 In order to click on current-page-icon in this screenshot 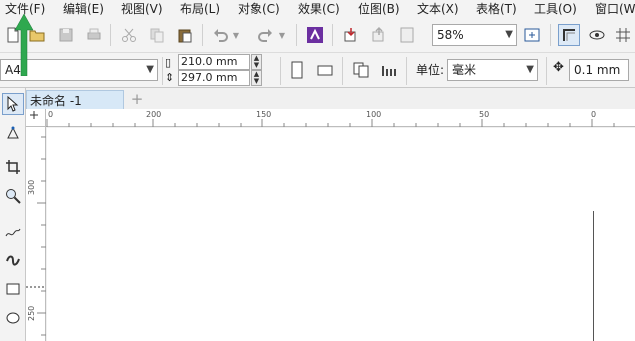, I will do `click(389, 70)`.